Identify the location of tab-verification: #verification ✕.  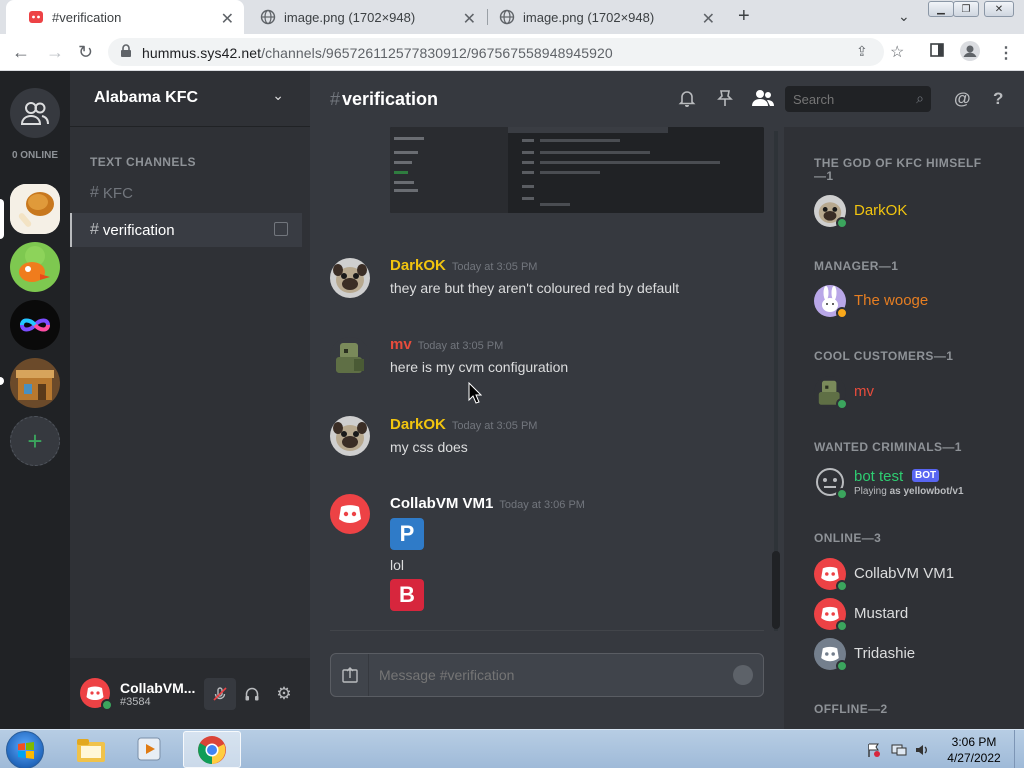
(125, 17).